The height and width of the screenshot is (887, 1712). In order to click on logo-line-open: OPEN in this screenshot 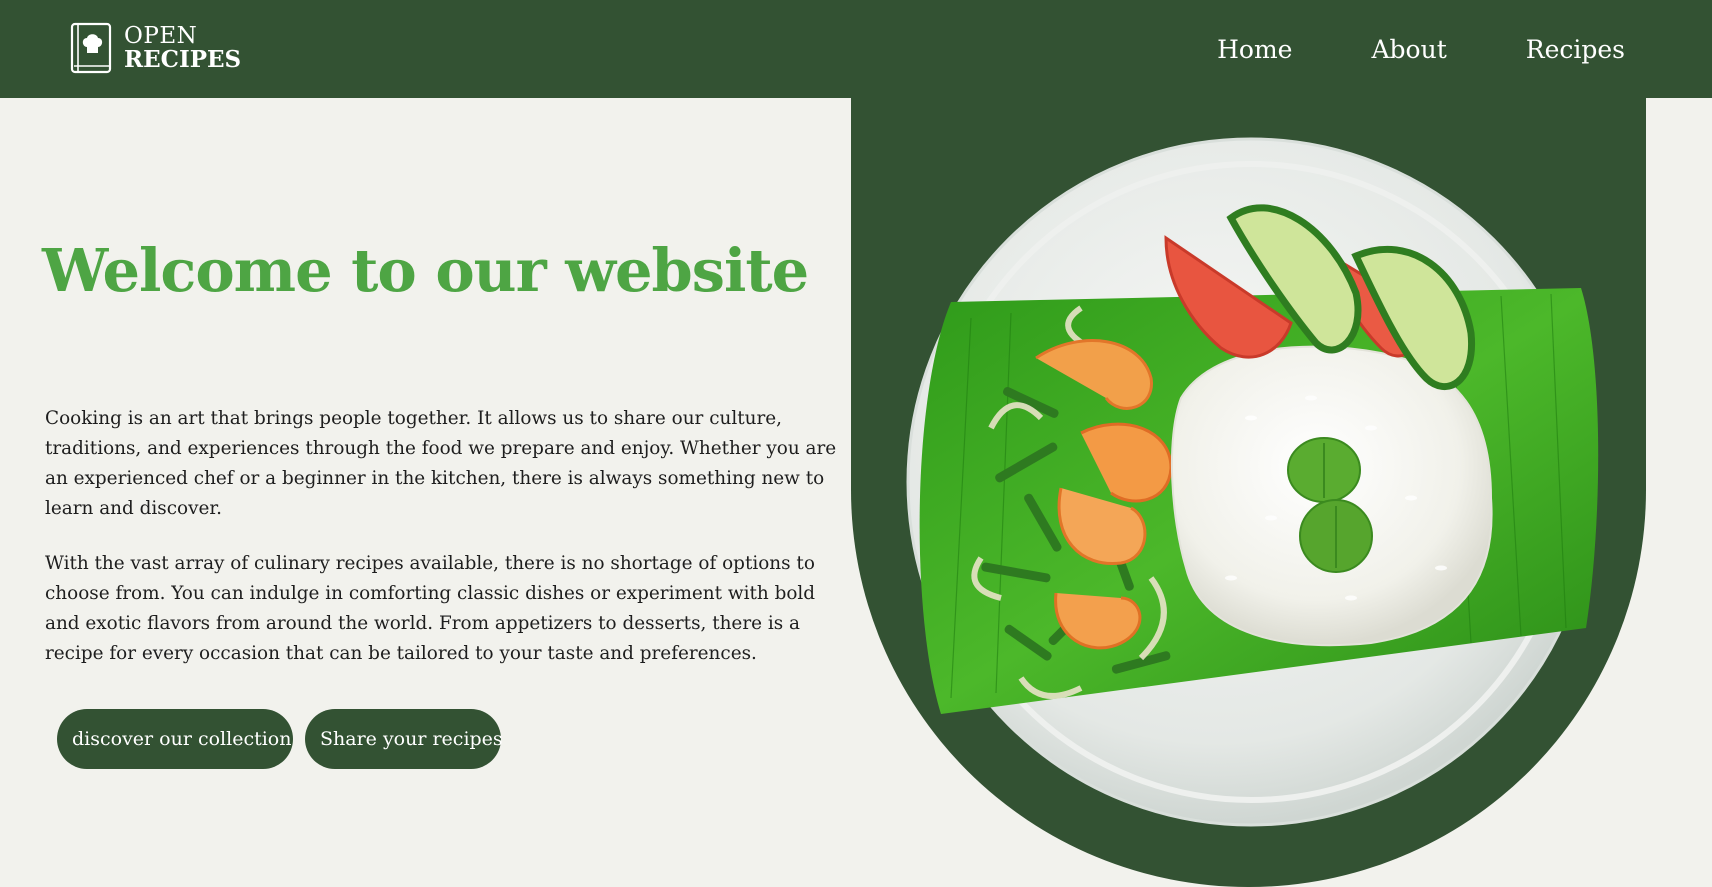, I will do `click(161, 36)`.